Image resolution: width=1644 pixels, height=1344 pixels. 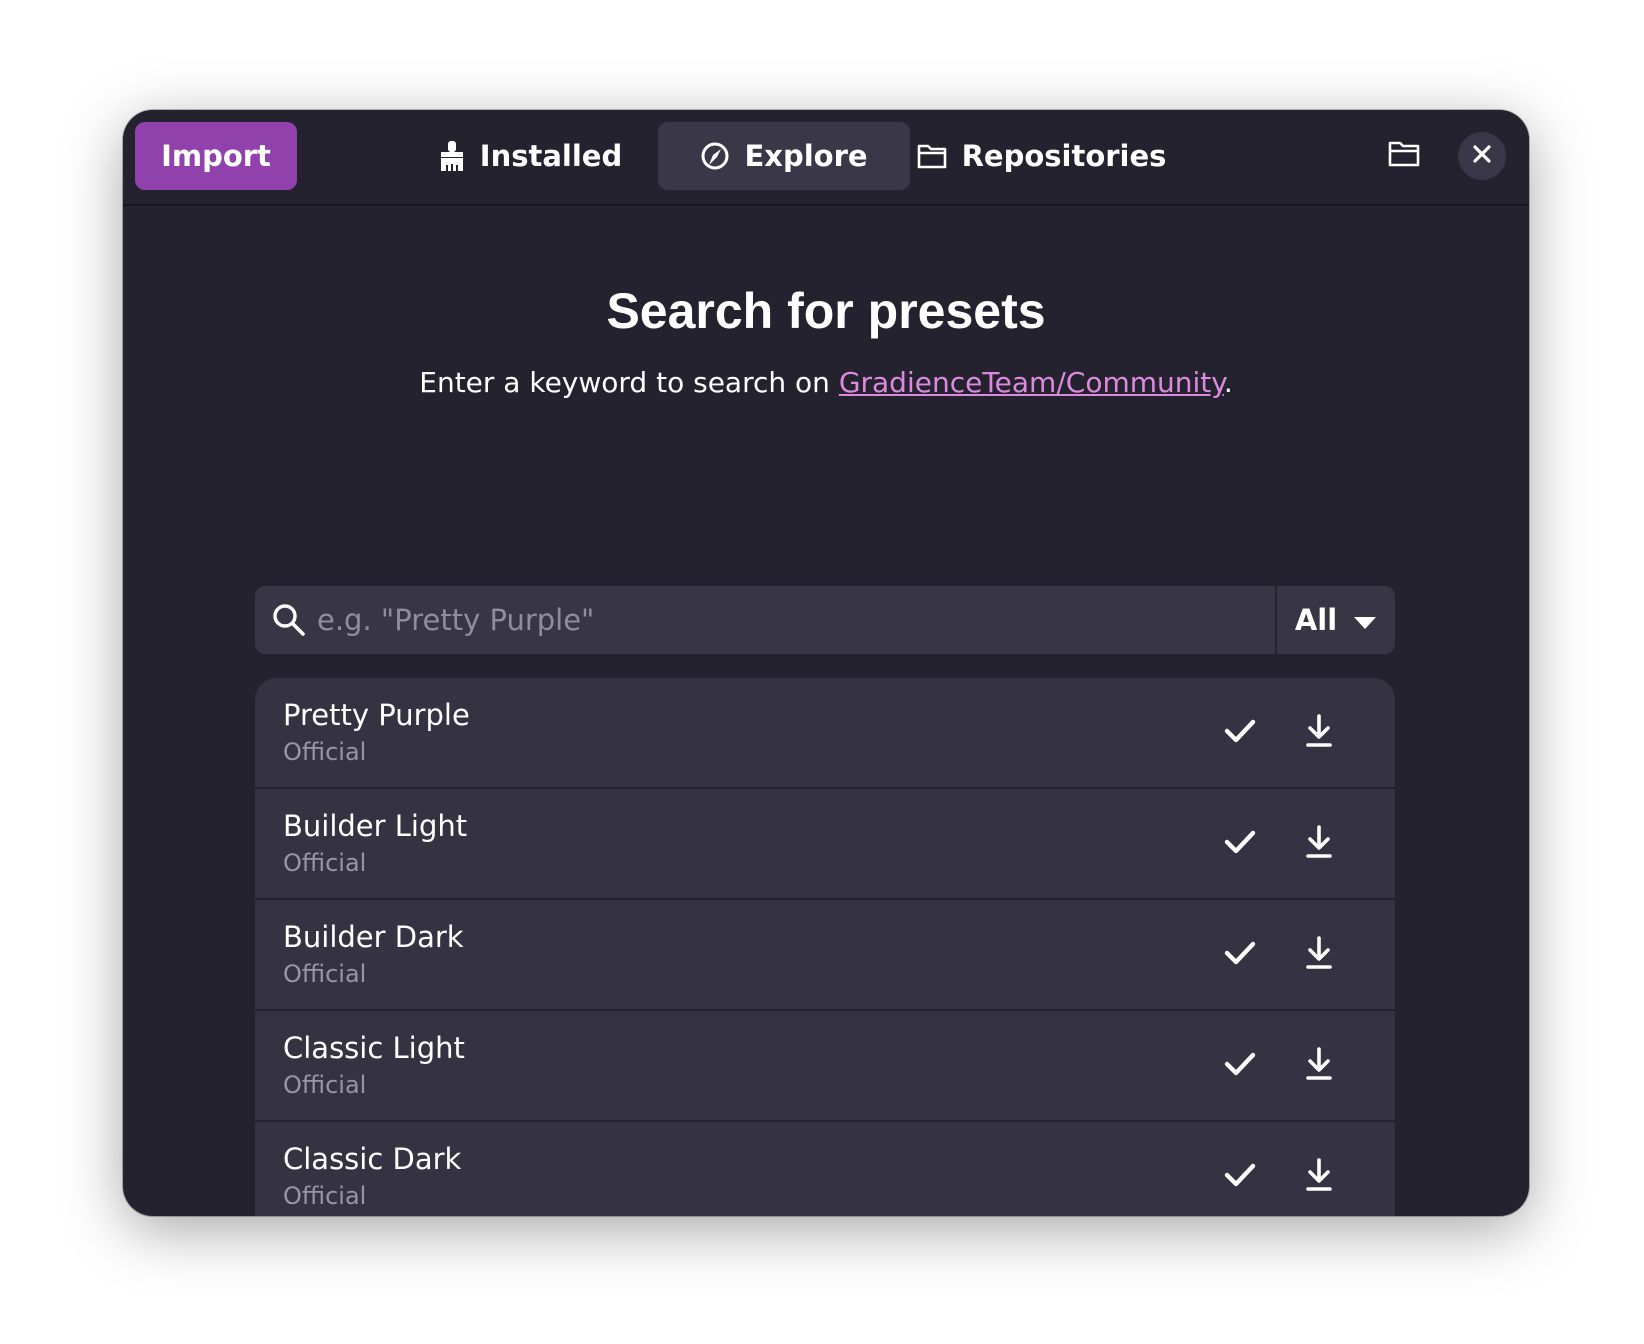 I want to click on import-button: Import, so click(x=216, y=156).